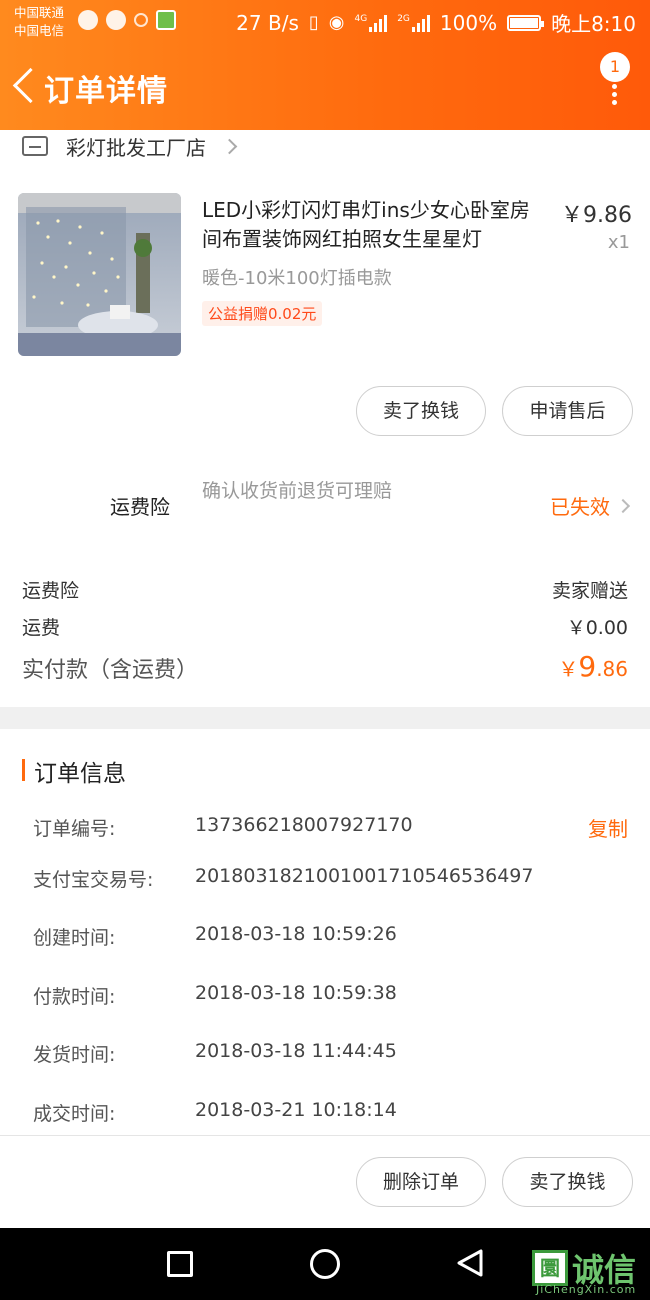 The height and width of the screenshot is (1300, 650). I want to click on notification-icons, so click(127, 20).